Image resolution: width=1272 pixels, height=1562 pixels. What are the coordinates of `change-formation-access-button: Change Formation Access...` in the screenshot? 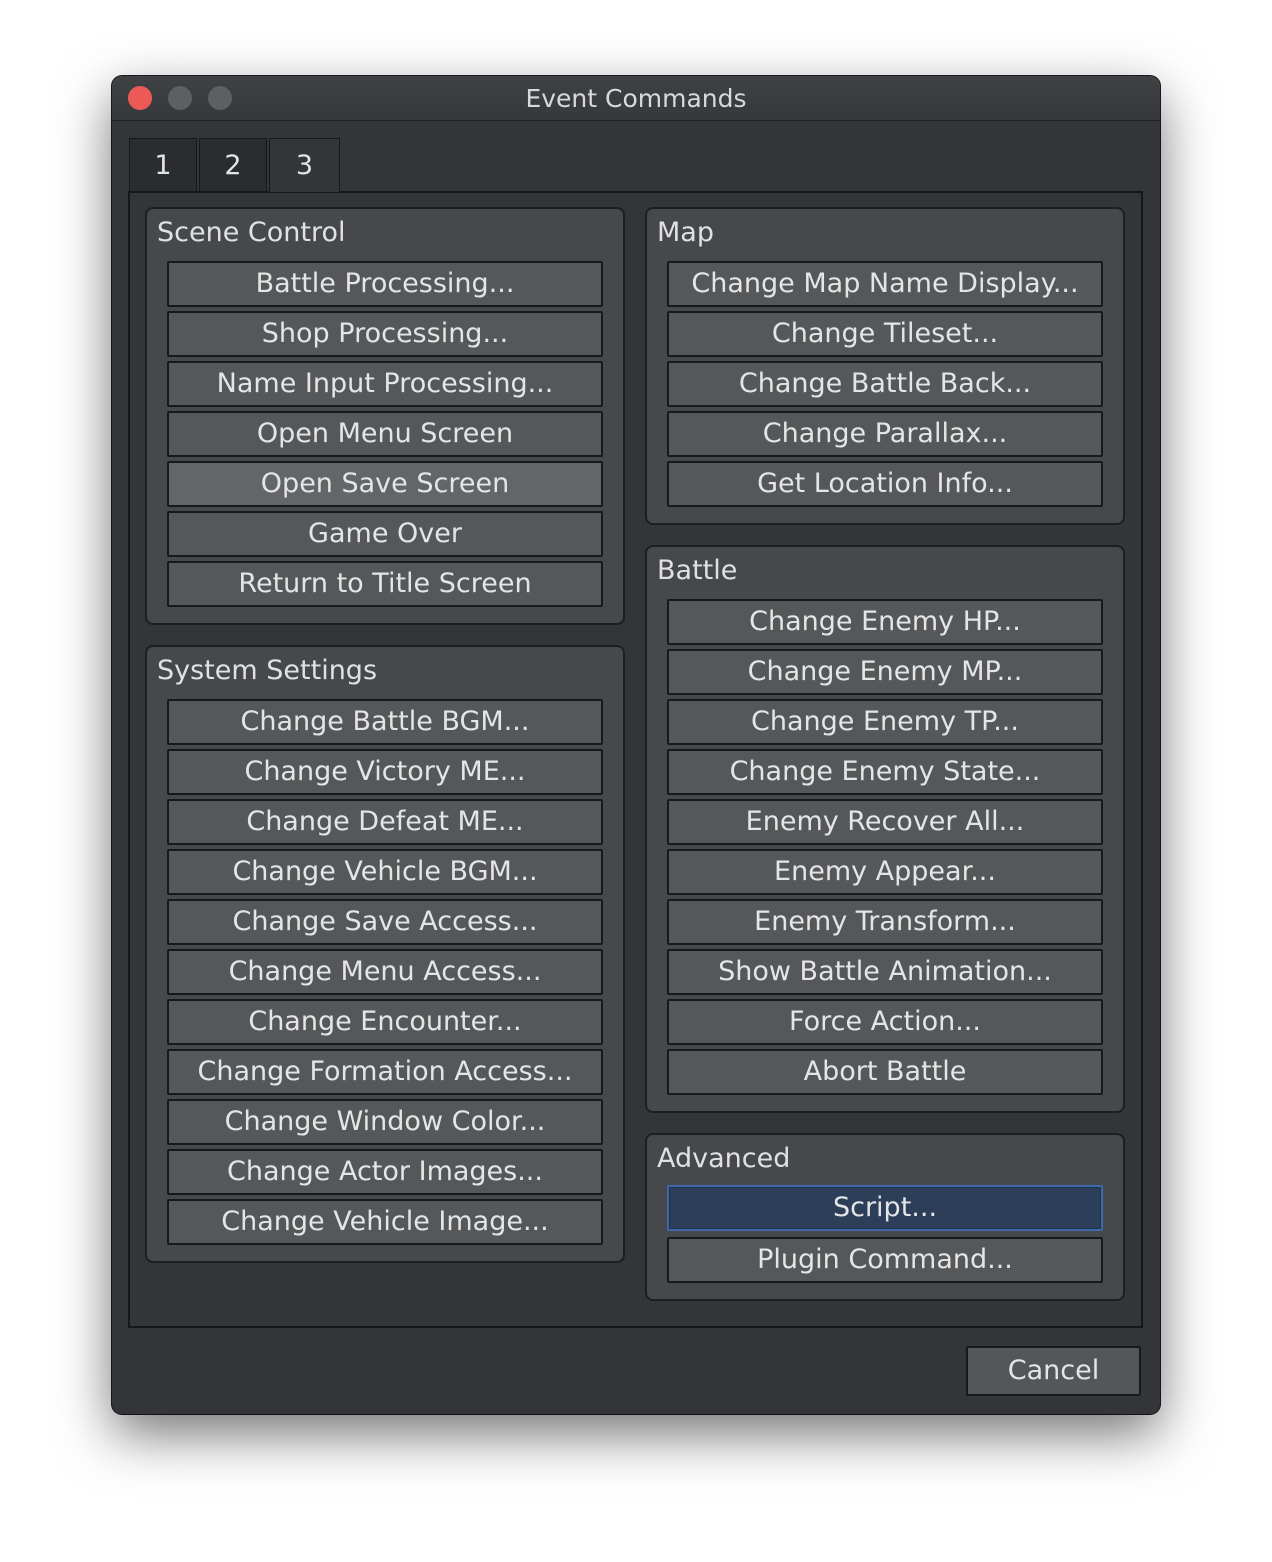 It's located at (385, 1072).